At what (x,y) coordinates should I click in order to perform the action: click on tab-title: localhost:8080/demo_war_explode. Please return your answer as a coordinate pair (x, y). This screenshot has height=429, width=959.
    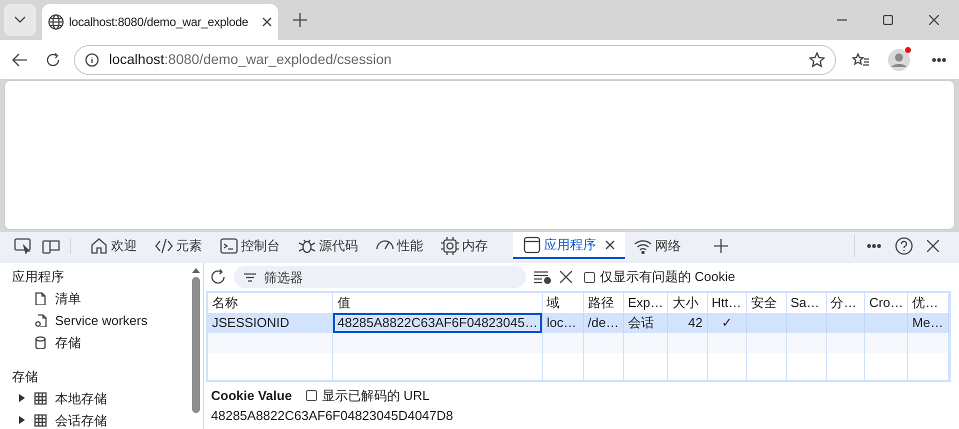
    Looking at the image, I should click on (159, 22).